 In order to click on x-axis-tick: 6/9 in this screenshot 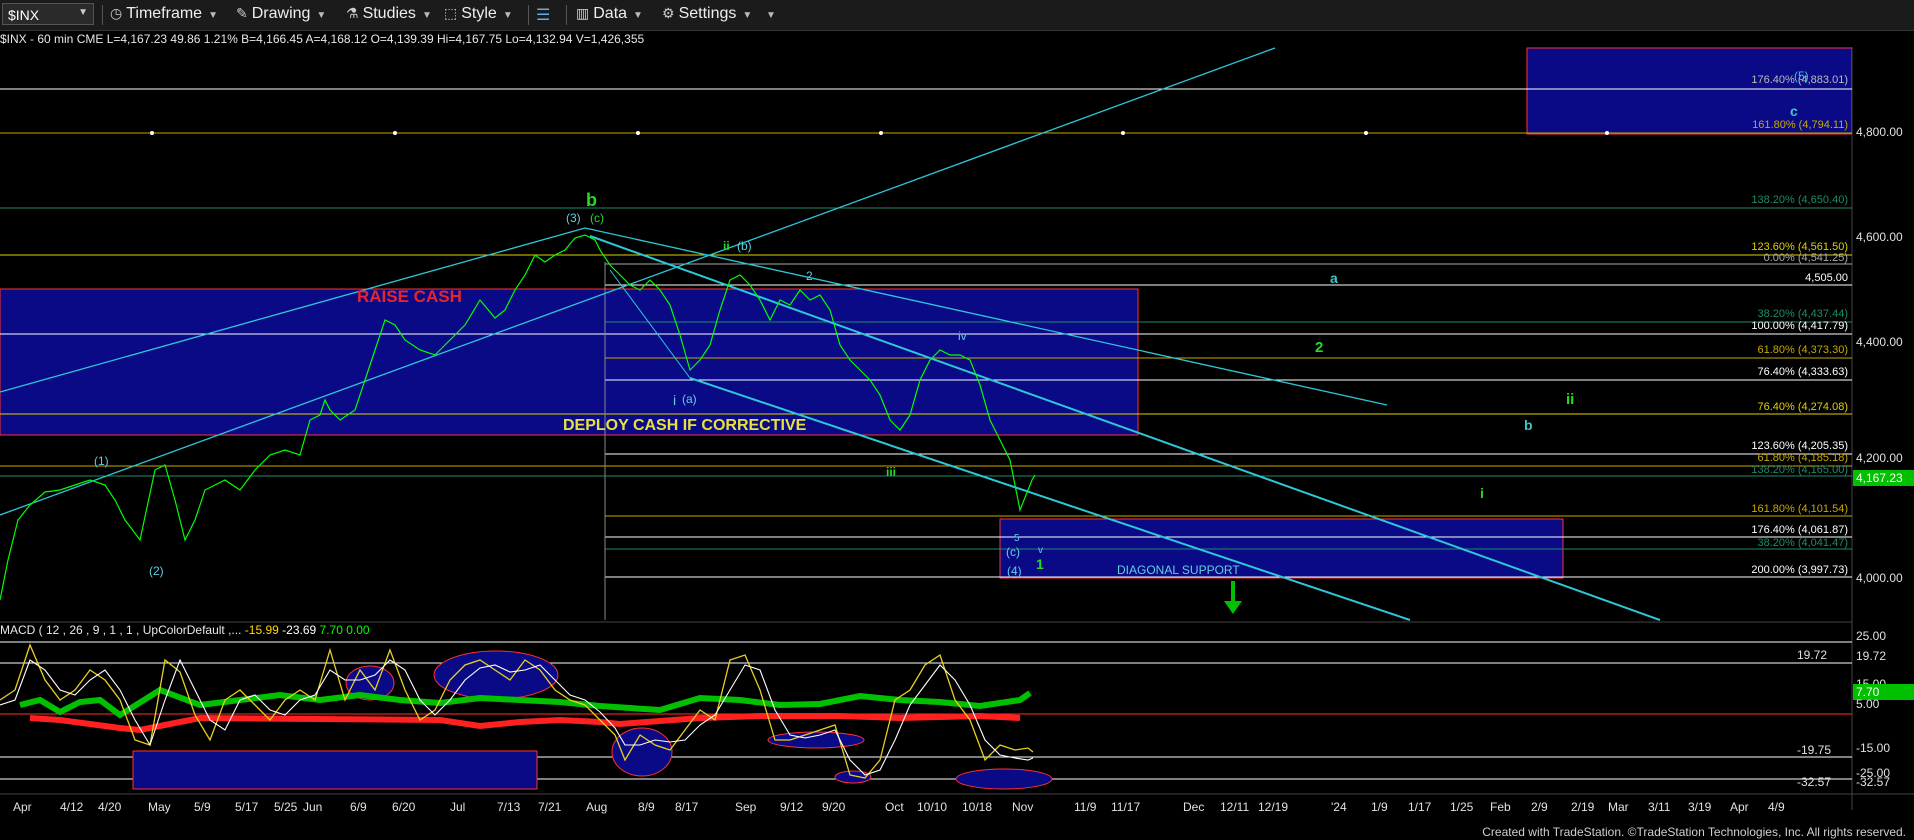, I will do `click(358, 807)`.